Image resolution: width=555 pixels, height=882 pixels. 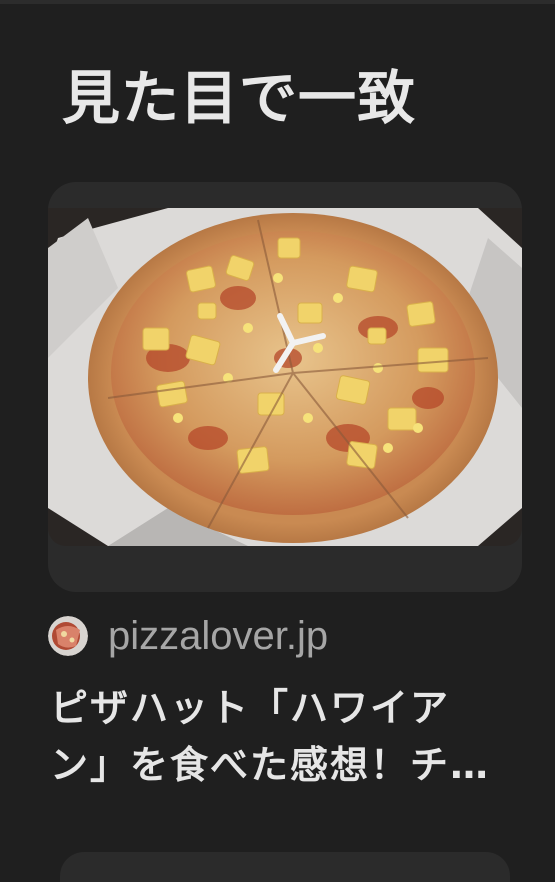 What do you see at coordinates (250, 708) in the screenshot?
I see `result-title-line-1: ピザハット「ハワイア` at bounding box center [250, 708].